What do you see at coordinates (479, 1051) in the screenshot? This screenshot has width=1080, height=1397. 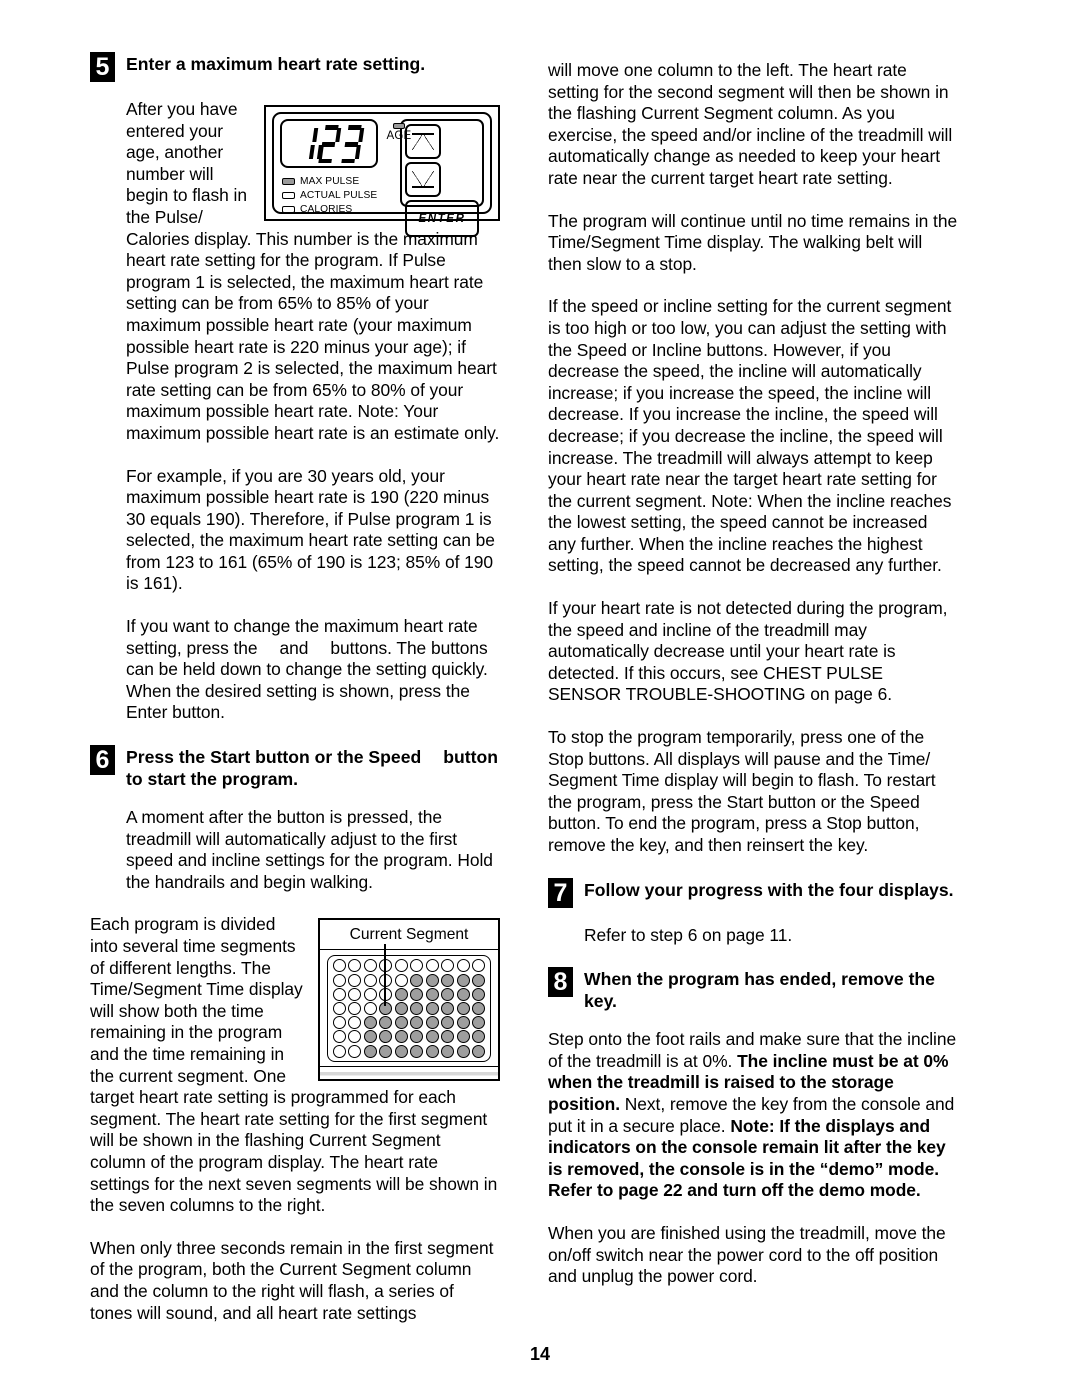 I see `segment-led-r7-c10` at bounding box center [479, 1051].